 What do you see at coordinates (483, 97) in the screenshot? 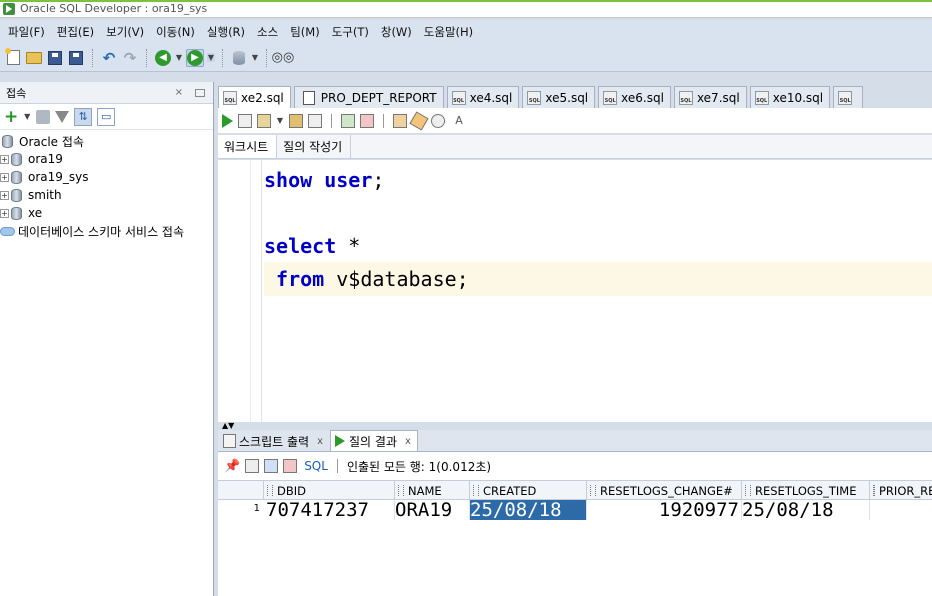
I see `tab-xe4: SQL xe4.sql` at bounding box center [483, 97].